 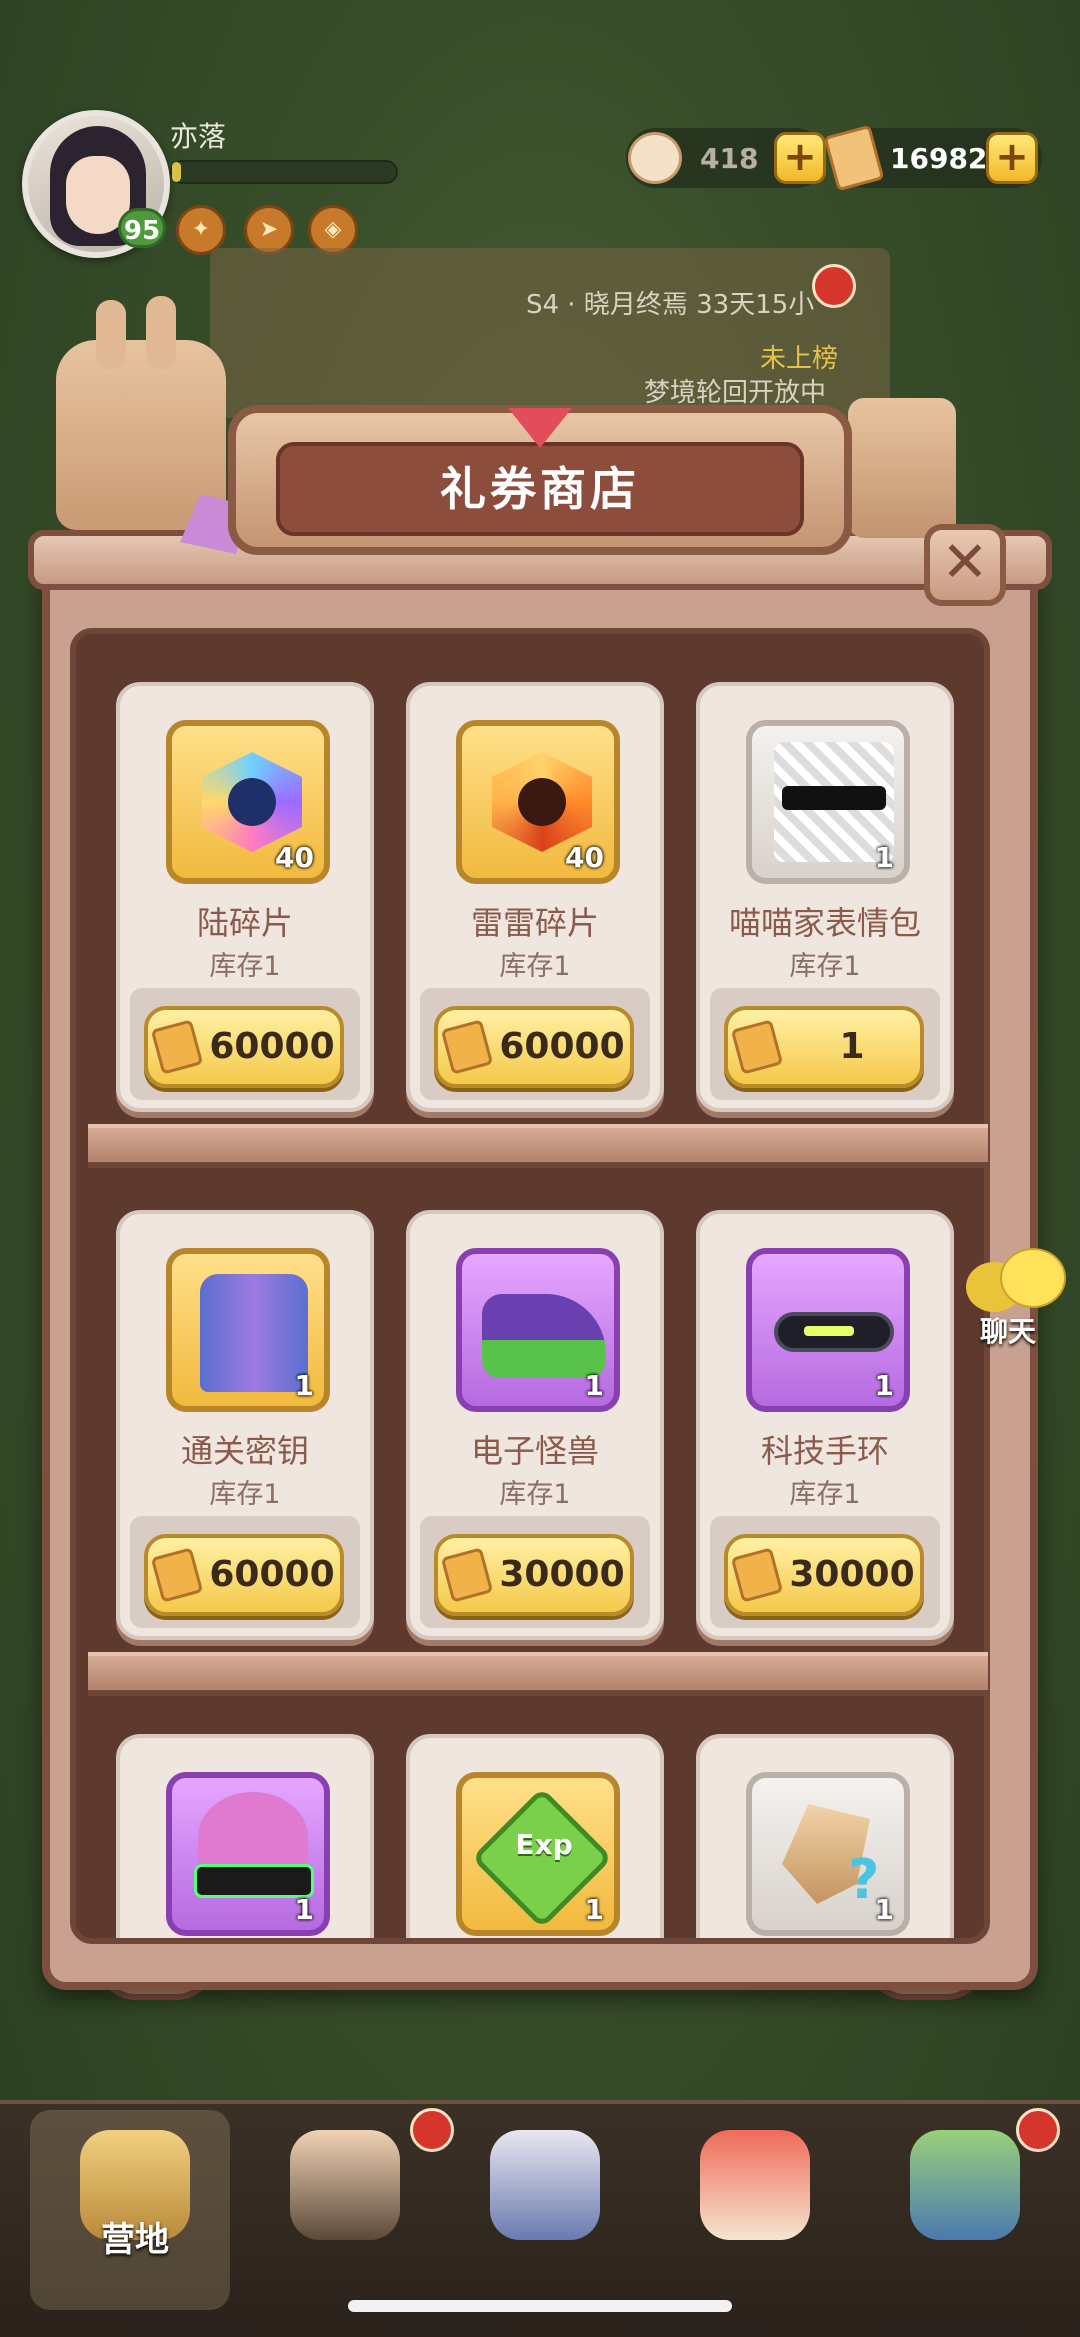 I want to click on season-title: S4 · 晓月终焉 33天15小, so click(x=670, y=305).